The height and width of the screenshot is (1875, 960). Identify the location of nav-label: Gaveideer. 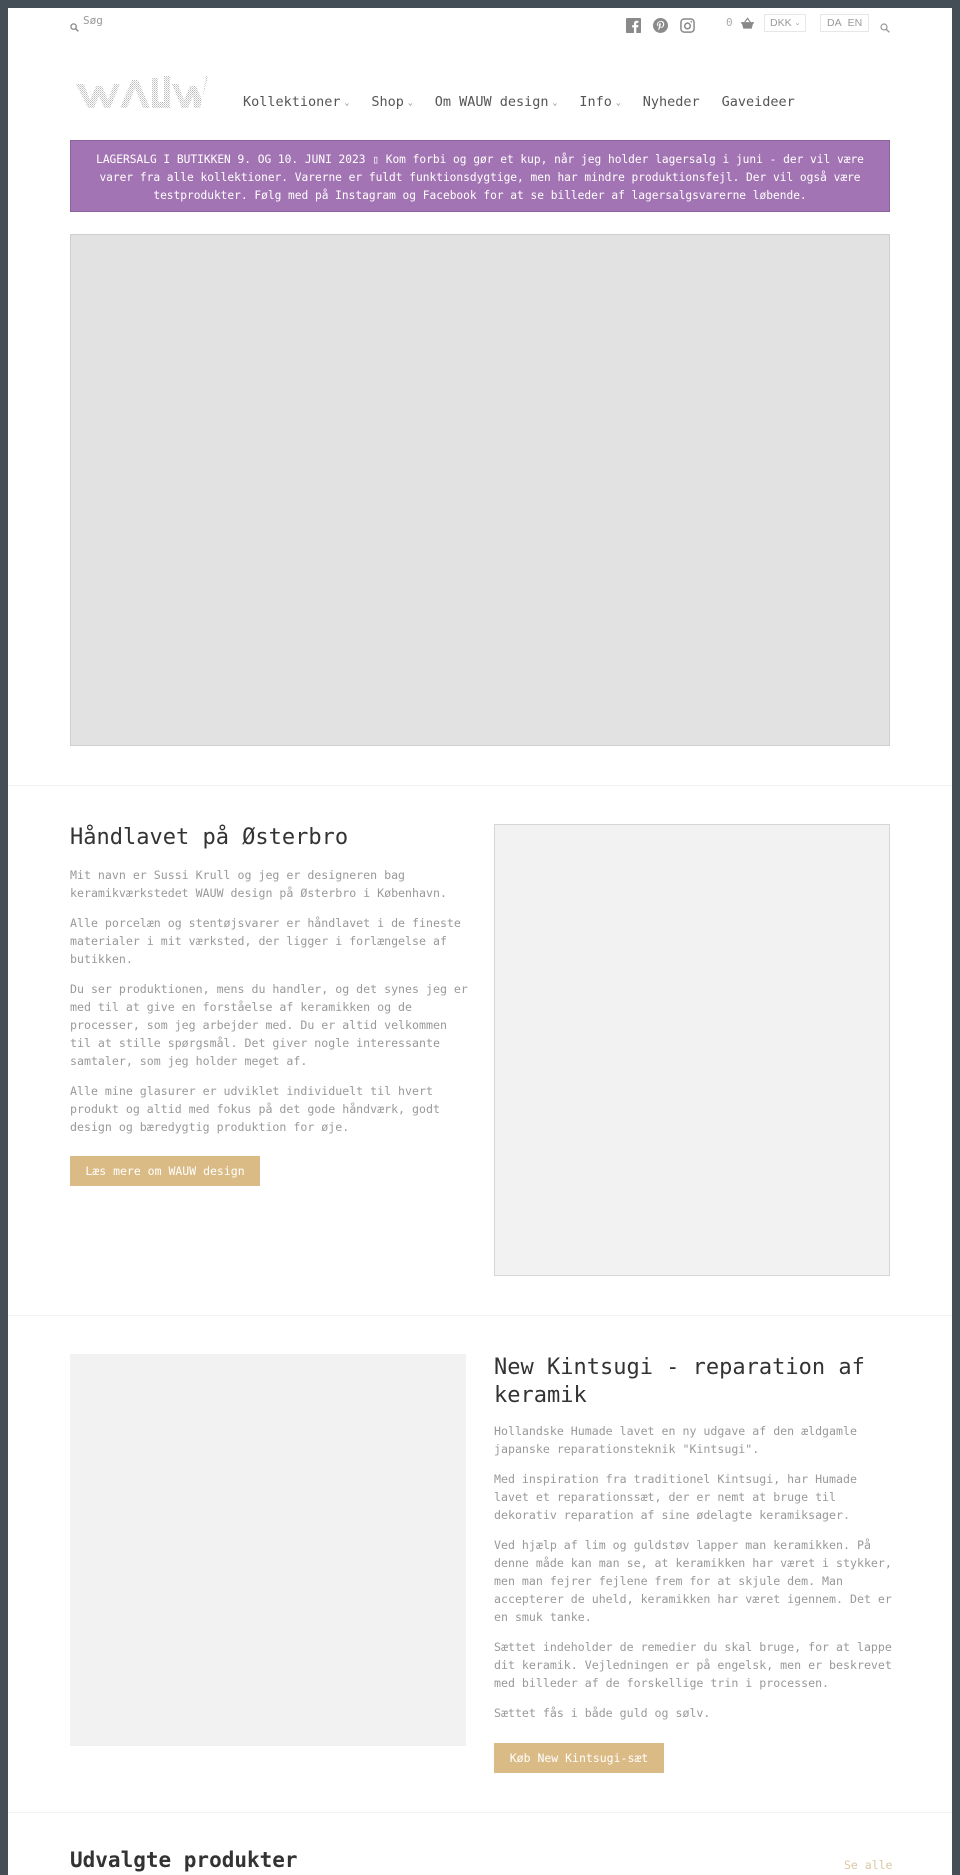
(758, 102).